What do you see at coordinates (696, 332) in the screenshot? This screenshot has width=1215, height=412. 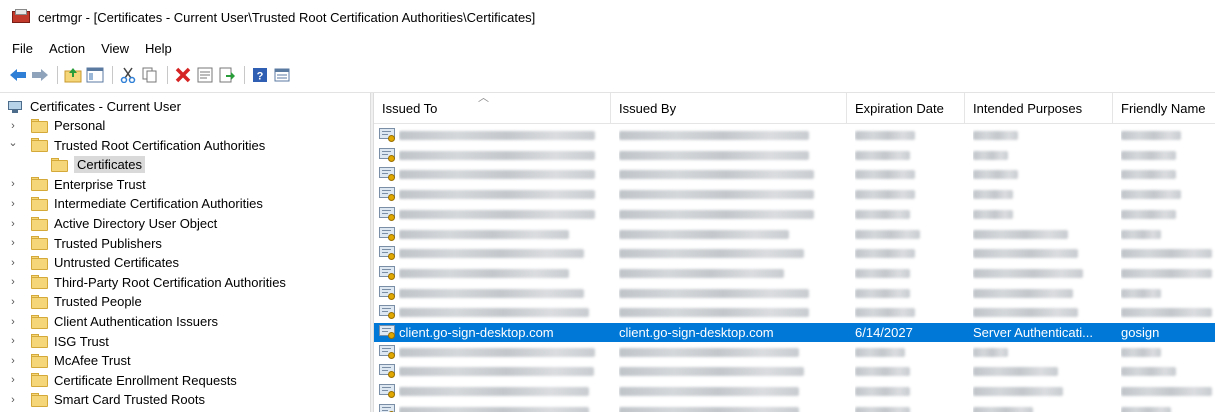 I see `cell-issued-by: client.go-sign-desktop.com` at bounding box center [696, 332].